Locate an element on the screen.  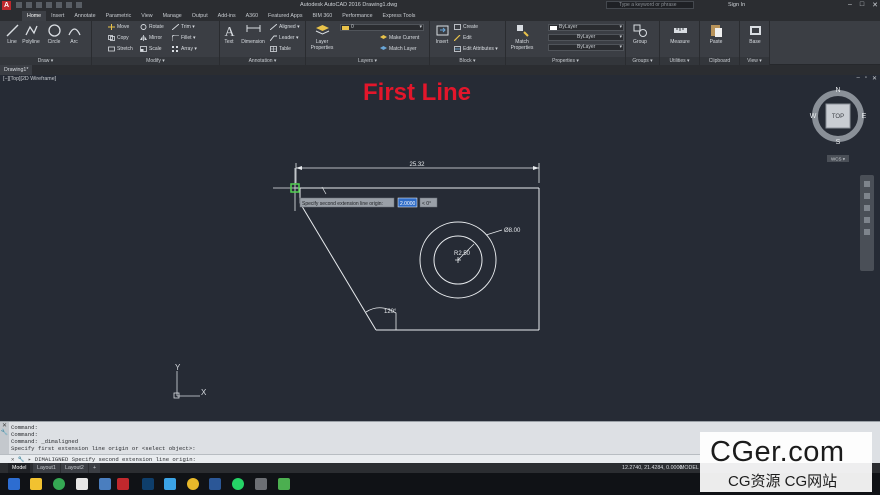
undo-icon is located at coordinates (69, 5).